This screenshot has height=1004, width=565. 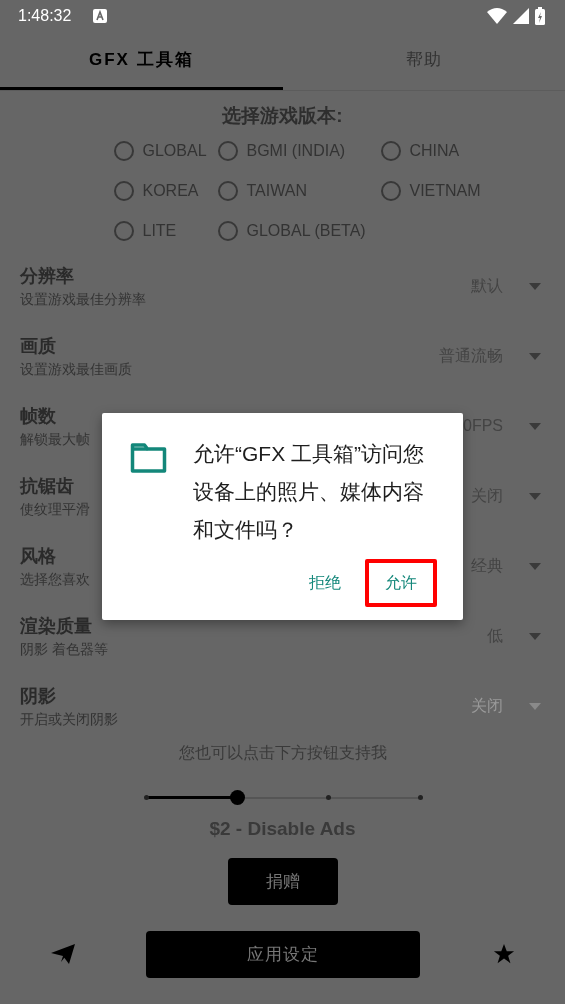 What do you see at coordinates (521, 16) in the screenshot?
I see `signal-icon` at bounding box center [521, 16].